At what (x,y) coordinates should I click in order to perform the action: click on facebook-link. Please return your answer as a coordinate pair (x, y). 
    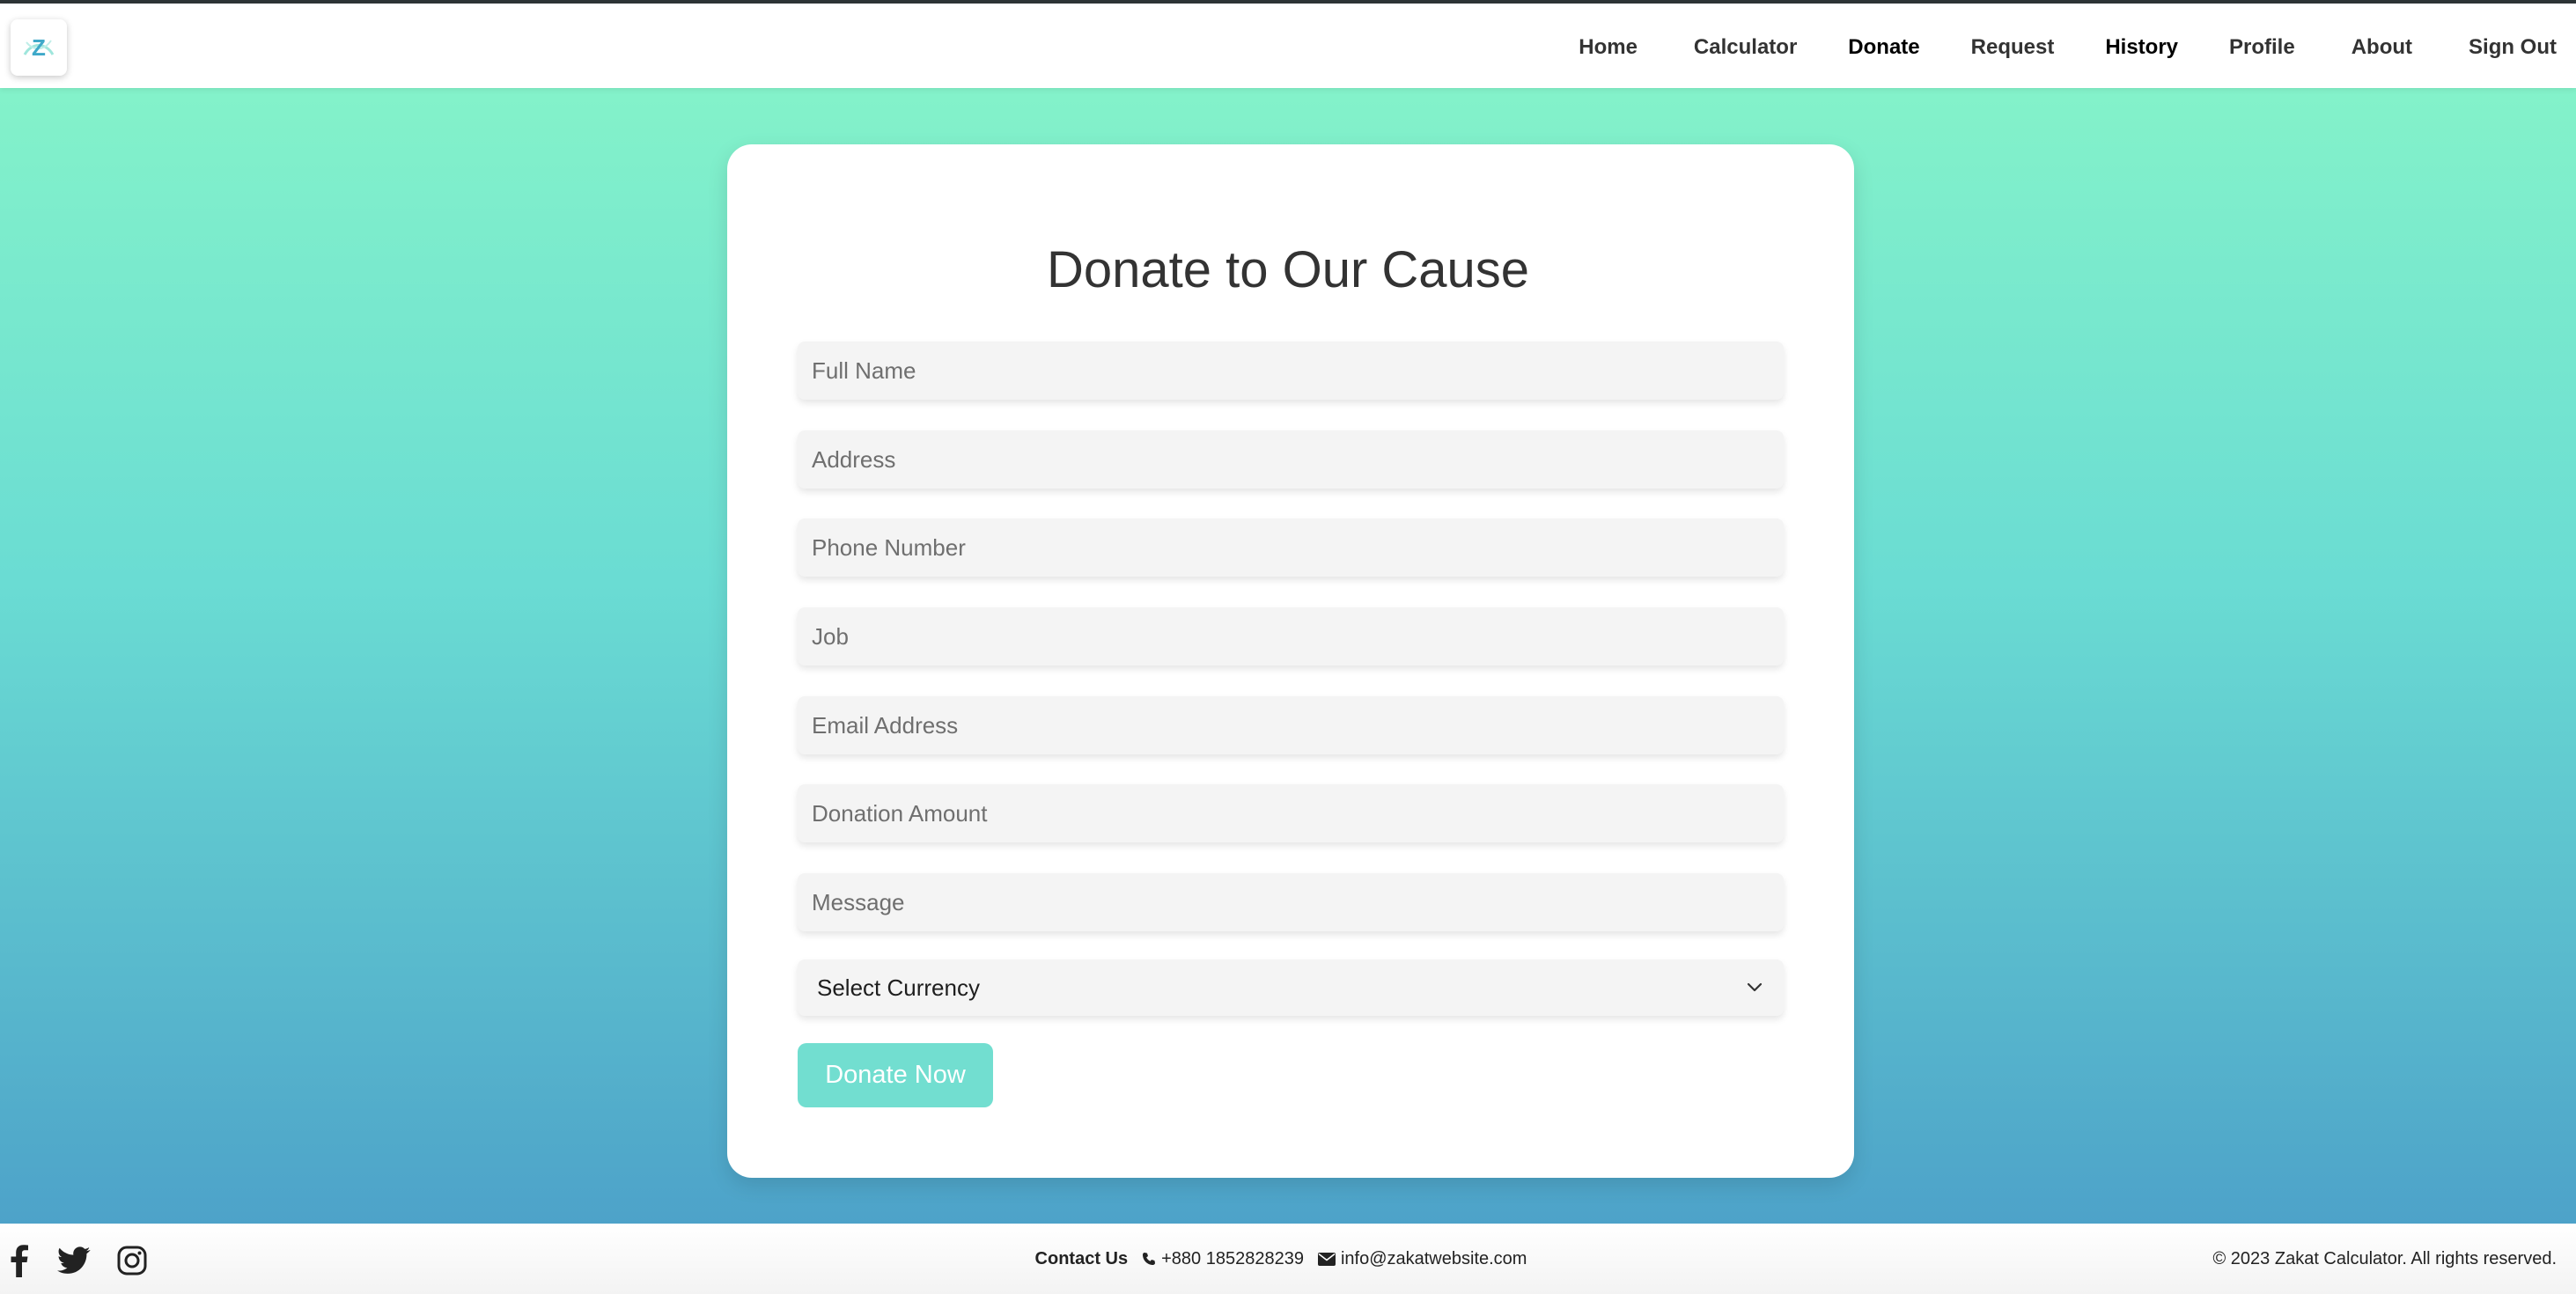
    Looking at the image, I should click on (20, 1261).